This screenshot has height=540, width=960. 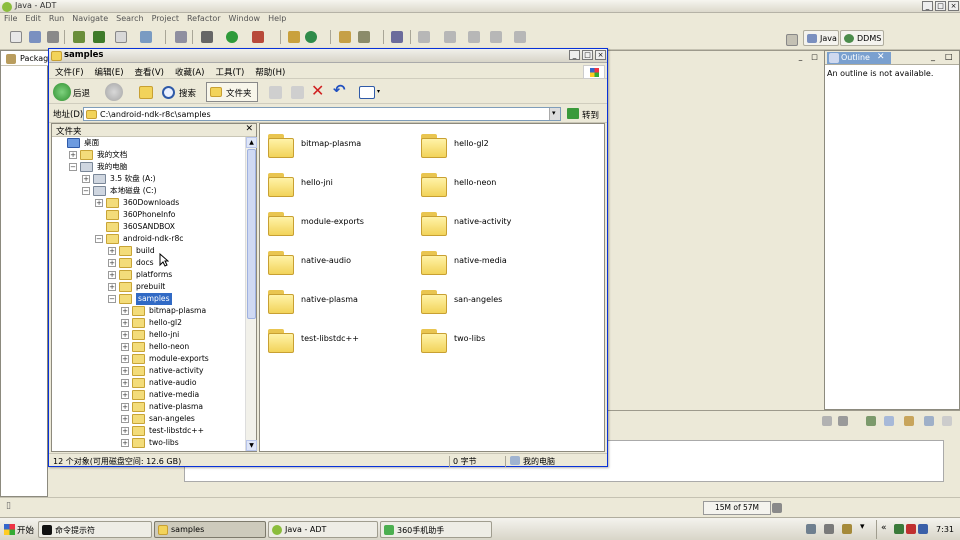 I want to click on explorer-close-button: ×, so click(x=600, y=55).